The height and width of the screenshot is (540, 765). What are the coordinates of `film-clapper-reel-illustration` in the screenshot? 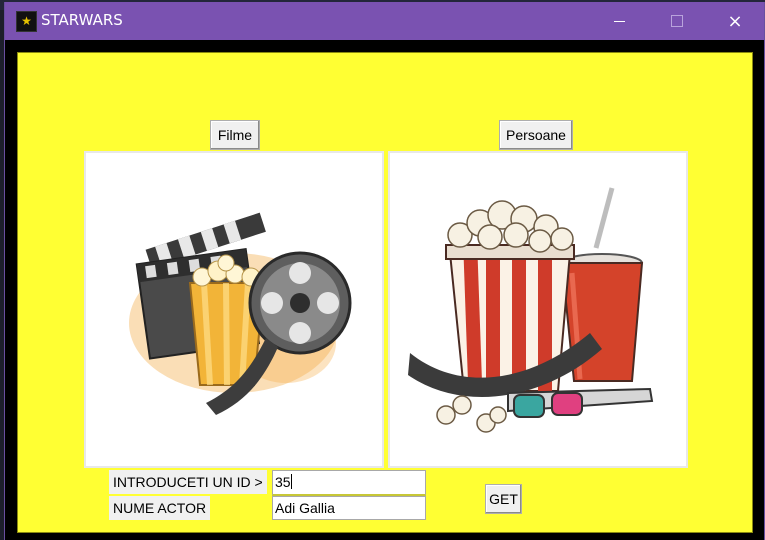 It's located at (240, 313).